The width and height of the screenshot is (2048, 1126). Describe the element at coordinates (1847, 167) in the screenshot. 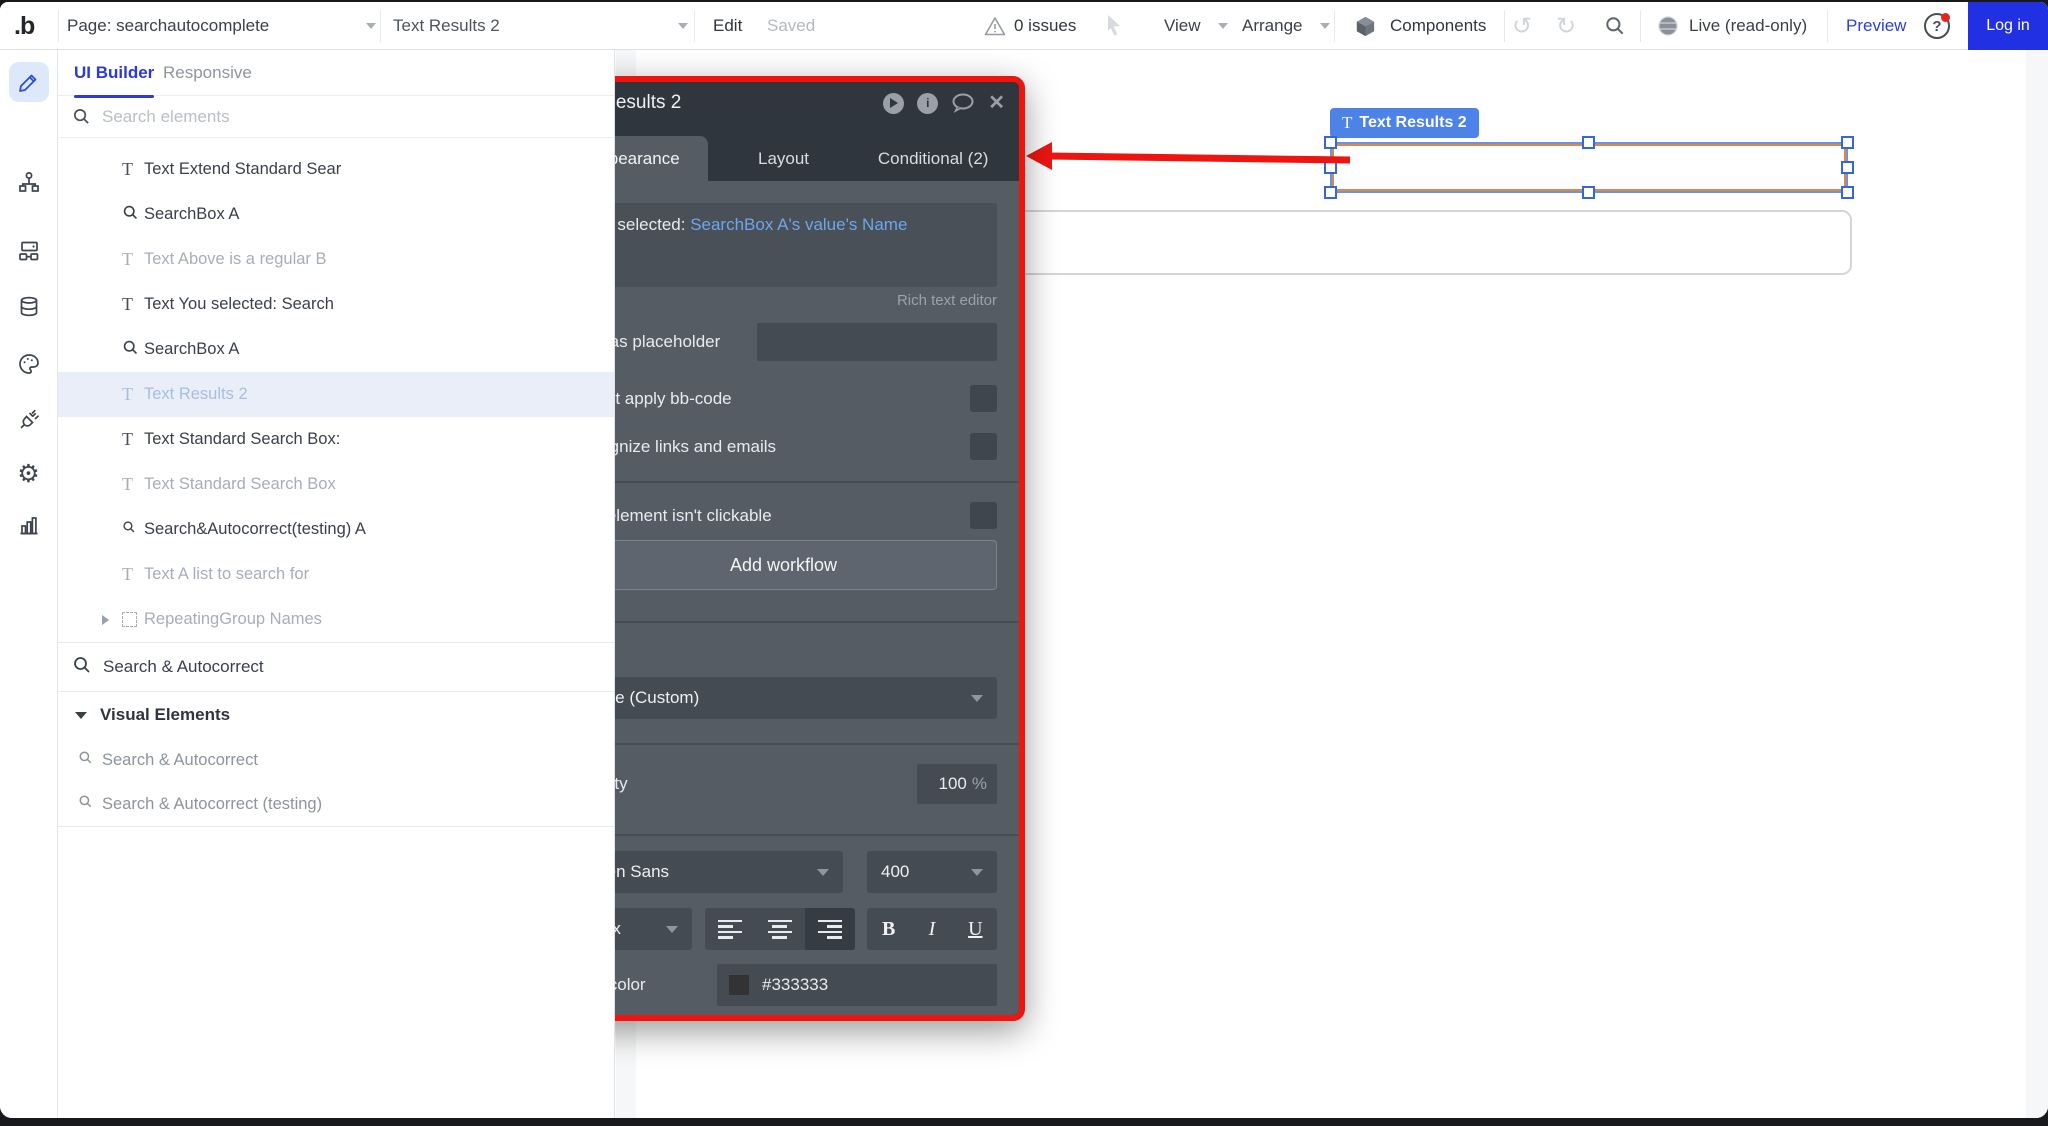

I see `resize-handle-e` at that location.